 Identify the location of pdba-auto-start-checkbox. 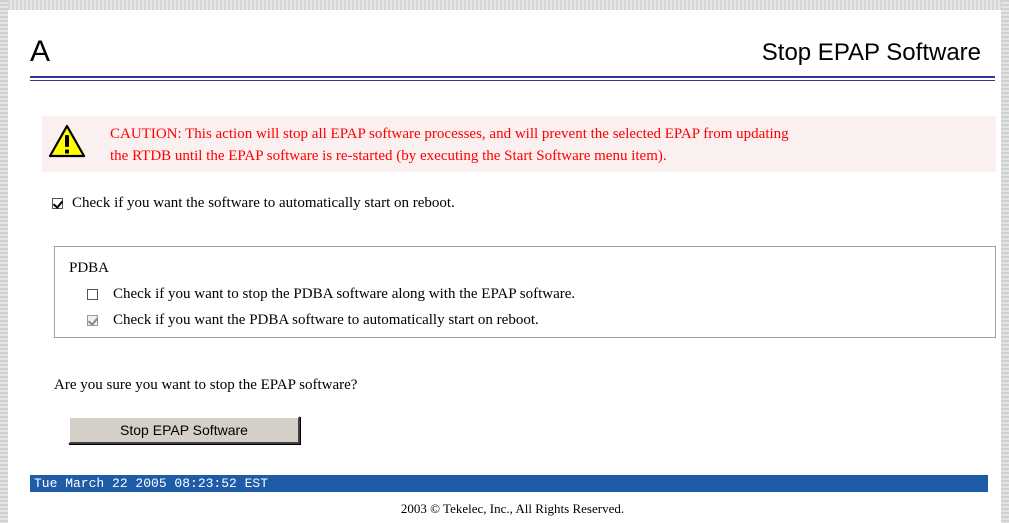
(92, 320).